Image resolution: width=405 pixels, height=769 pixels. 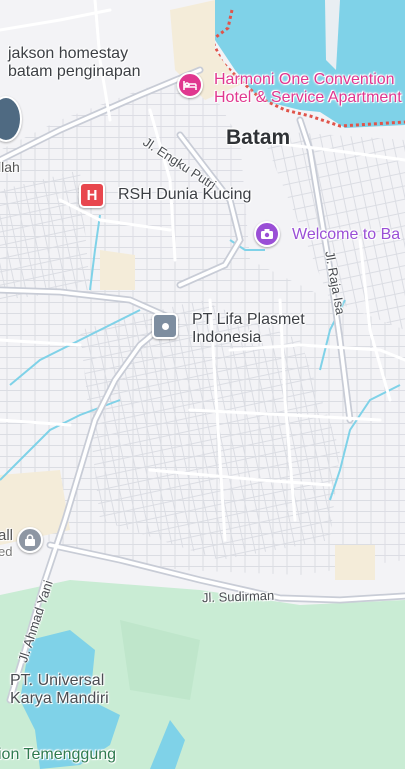 I want to click on city-label: Batam, so click(x=258, y=137).